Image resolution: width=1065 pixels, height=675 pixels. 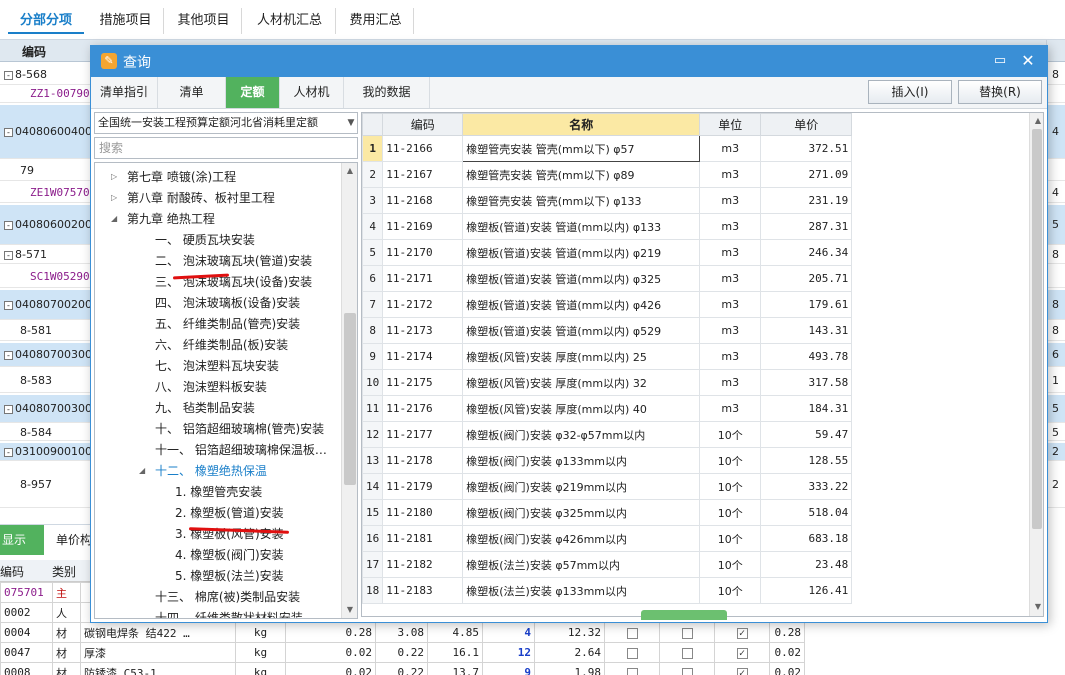 What do you see at coordinates (581, 200) in the screenshot?
I see `quota-name: 橡塑管壳安装 管壳(mm以下) φ133` at bounding box center [581, 200].